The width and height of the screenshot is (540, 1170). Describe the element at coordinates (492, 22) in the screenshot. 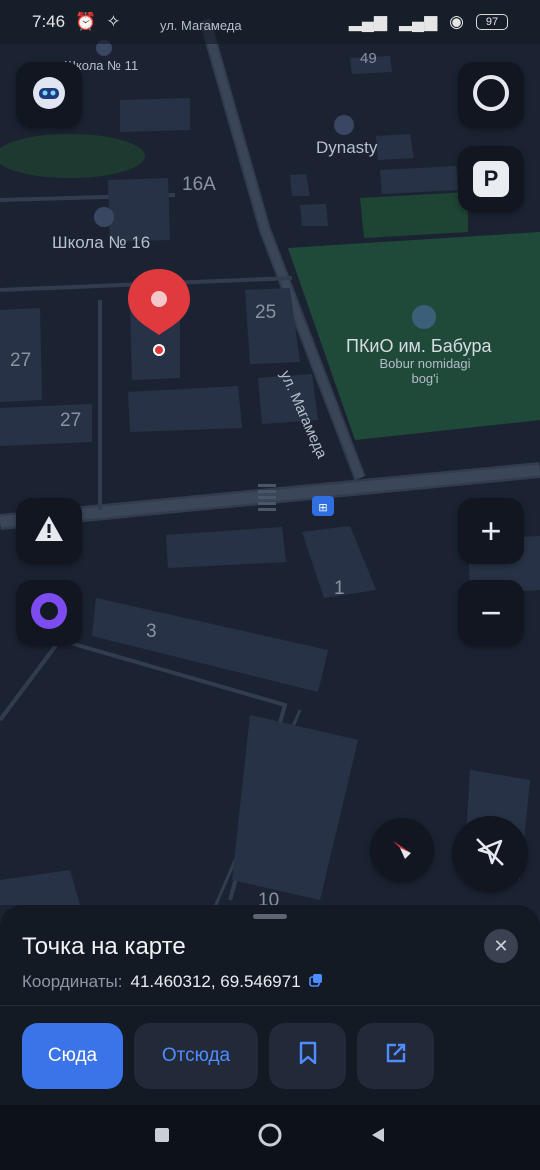

I see `battery-indicator: 97` at that location.